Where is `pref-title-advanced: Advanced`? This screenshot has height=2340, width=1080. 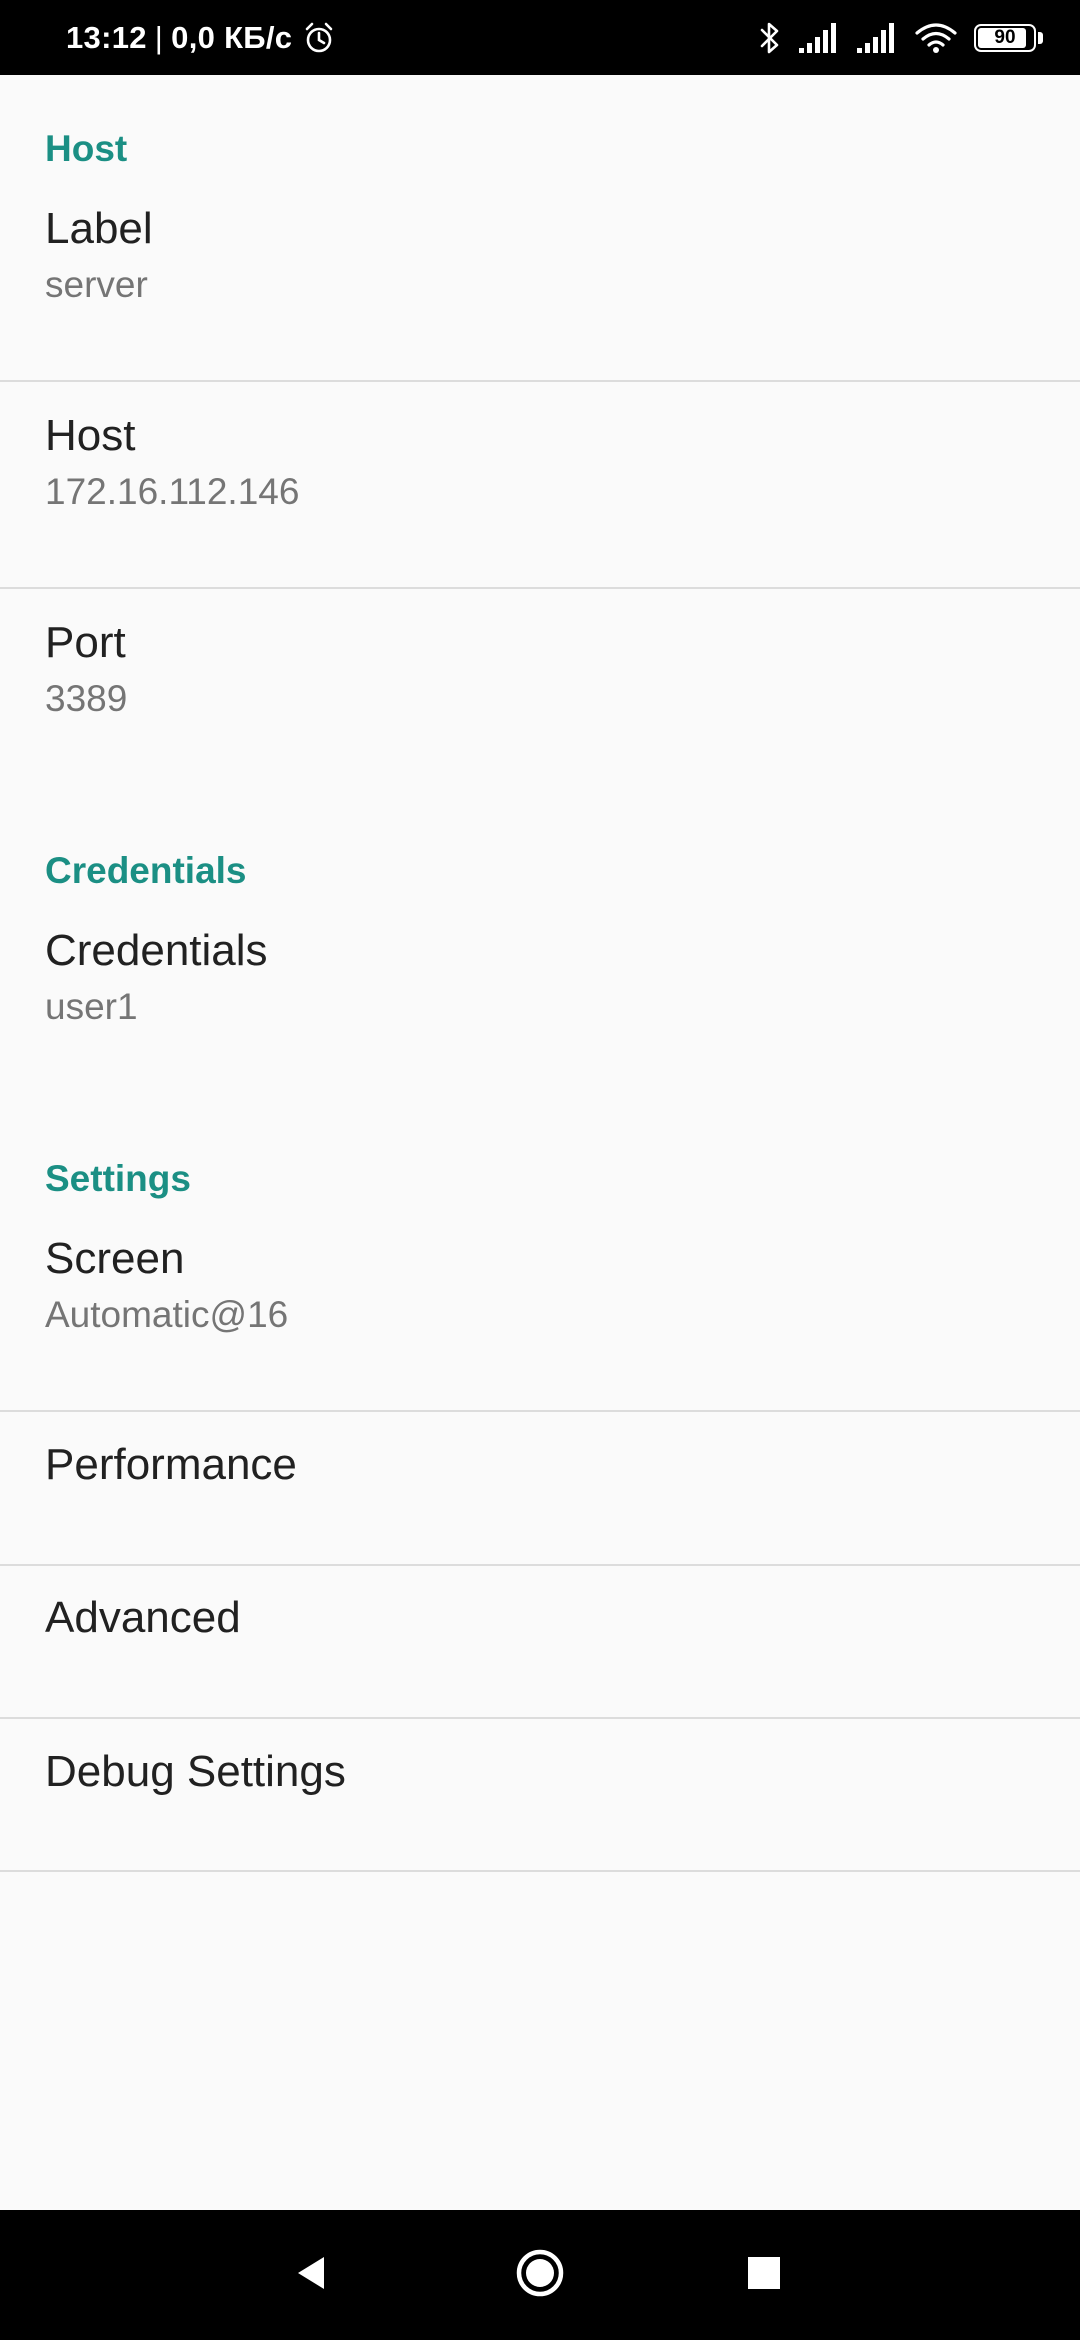
pref-title-advanced: Advanced is located at coordinates (143, 1617).